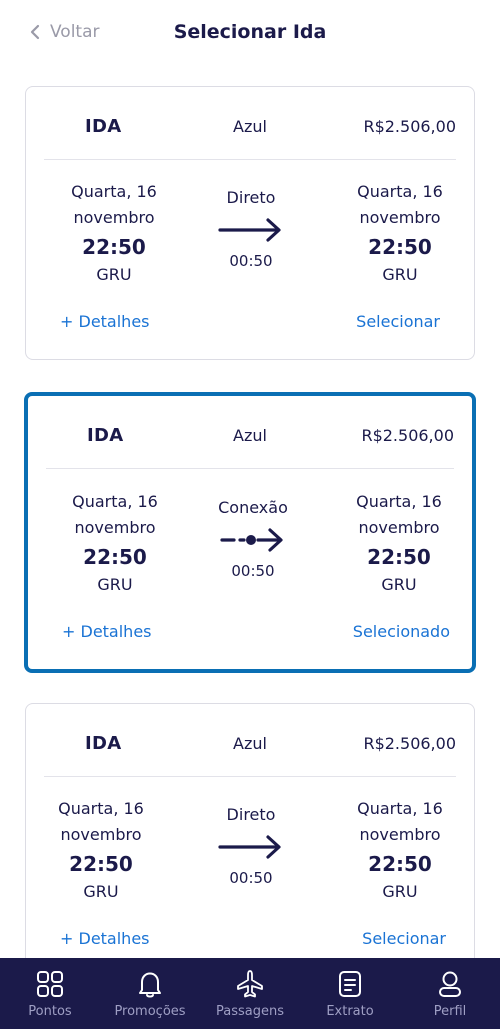 Image resolution: width=500 pixels, height=1029 pixels. I want to click on tab-label: Passagens, so click(250, 1011).